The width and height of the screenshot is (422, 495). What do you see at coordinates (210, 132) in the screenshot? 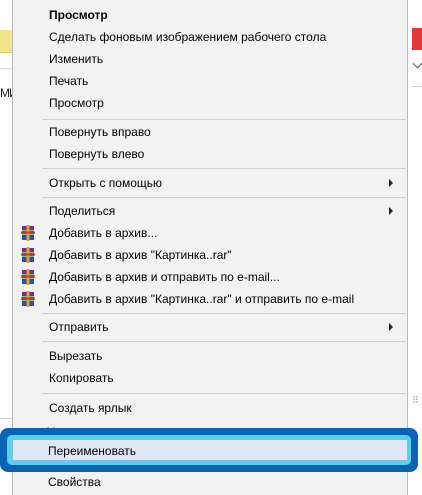
I see `menu-item-rotate-right: Повернуть вправо` at bounding box center [210, 132].